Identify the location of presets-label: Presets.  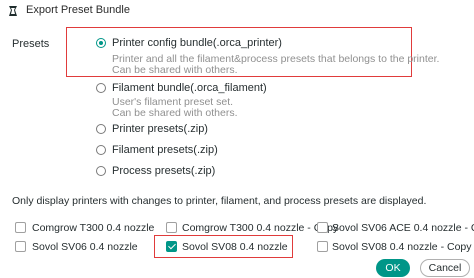
(31, 44).